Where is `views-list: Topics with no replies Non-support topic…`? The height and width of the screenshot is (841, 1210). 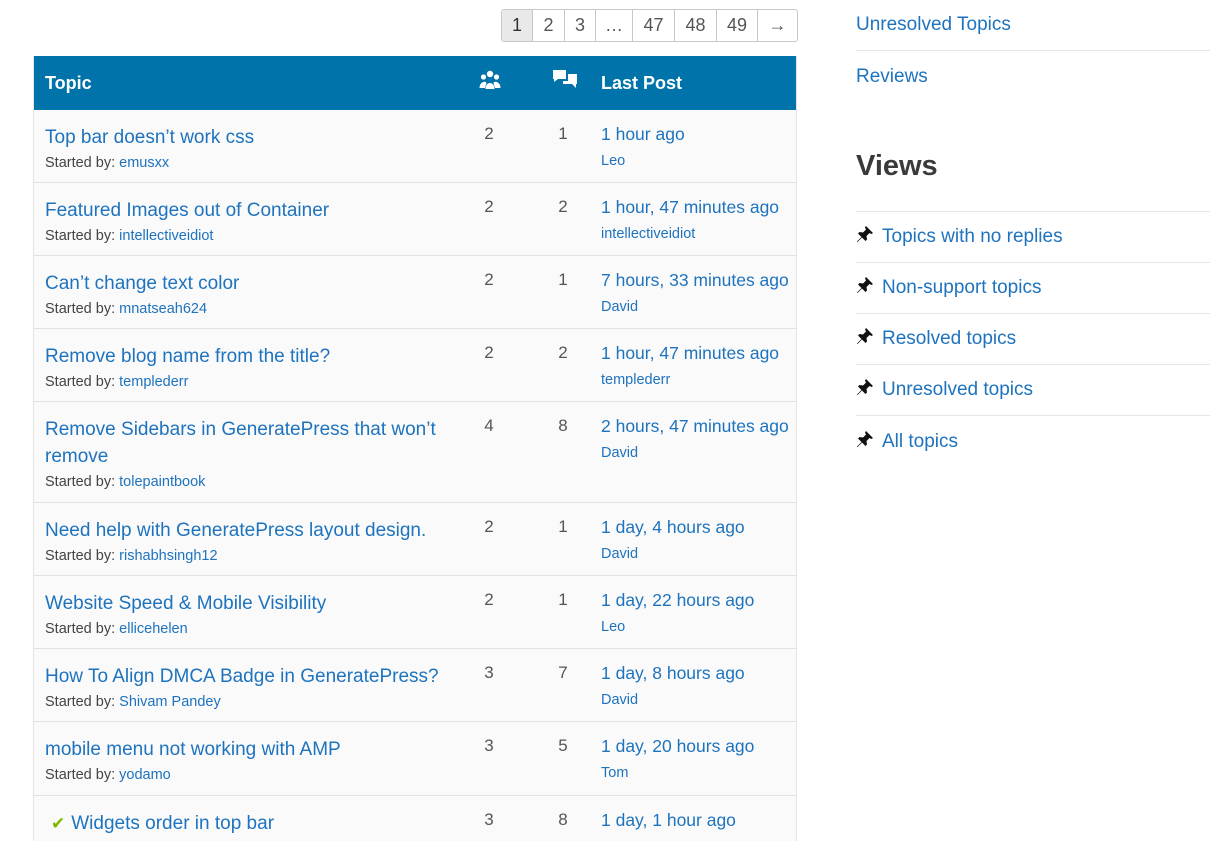 views-list: Topics with no replies Non-support topic… is located at coordinates (1033, 339).